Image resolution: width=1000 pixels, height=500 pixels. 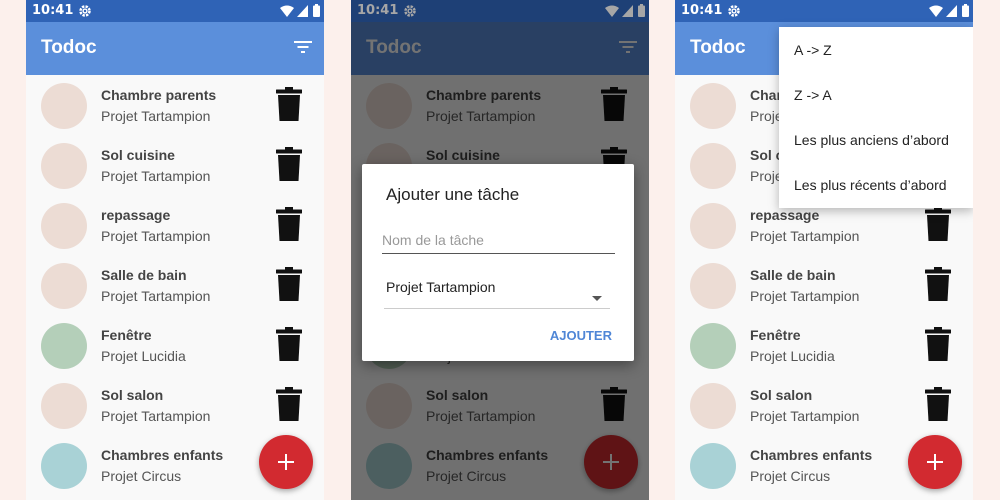 I want to click on project-select-value: Projet Tartampion, so click(x=441, y=287).